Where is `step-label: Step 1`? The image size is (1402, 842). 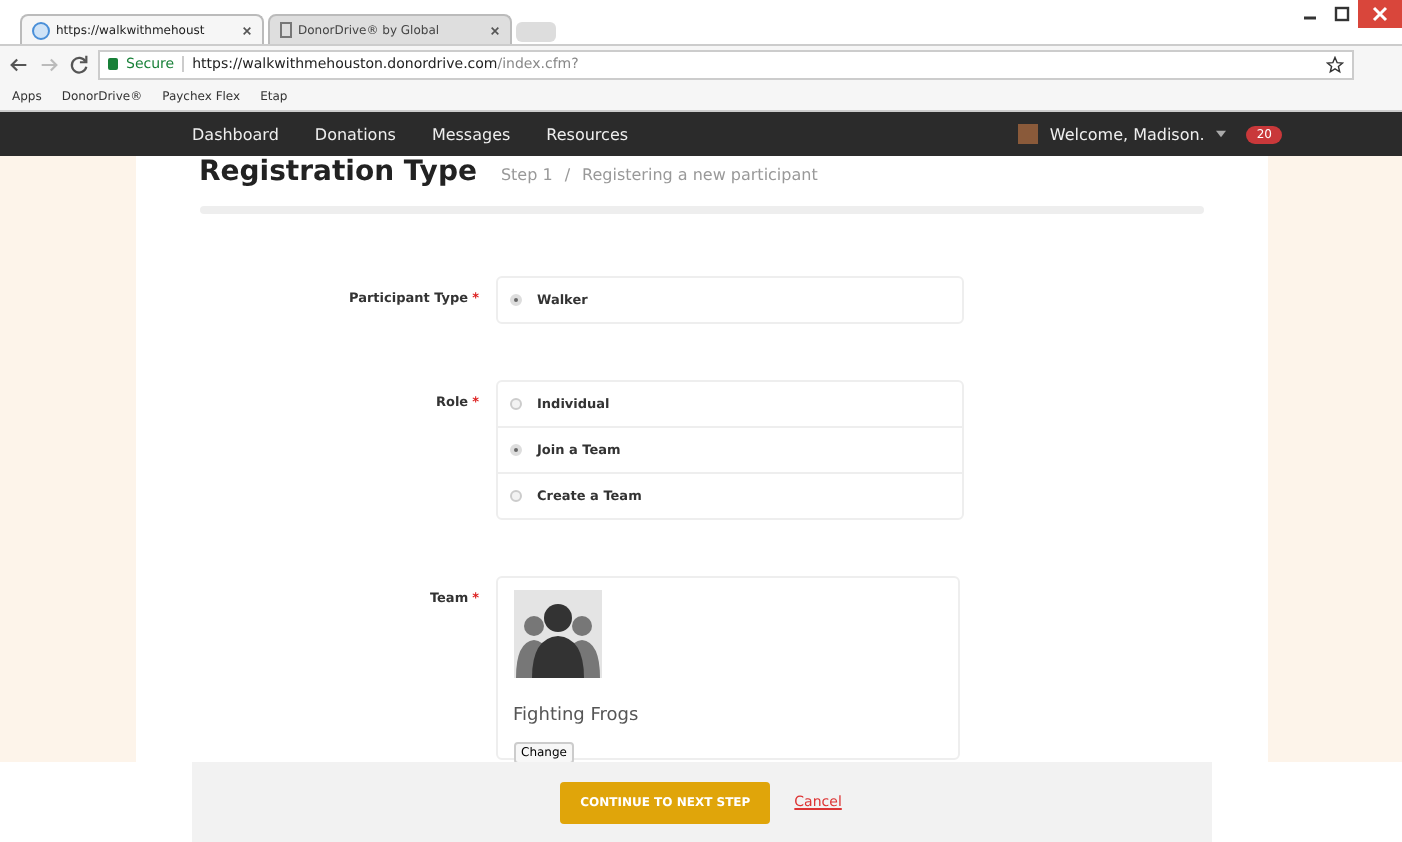 step-label: Step 1 is located at coordinates (526, 175).